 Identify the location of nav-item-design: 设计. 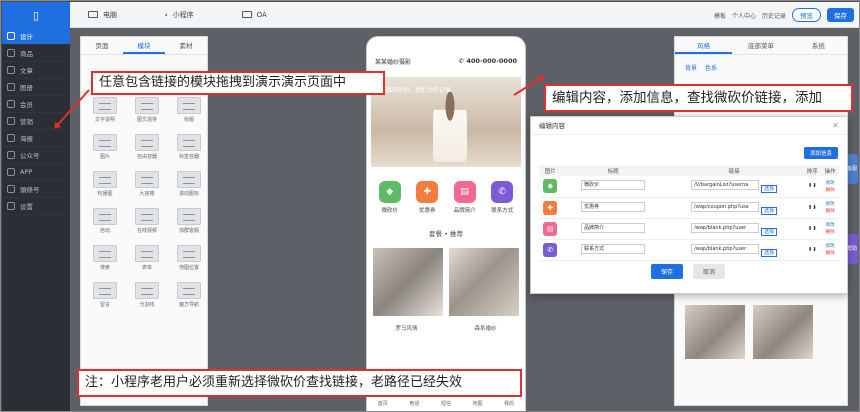
(36, 36).